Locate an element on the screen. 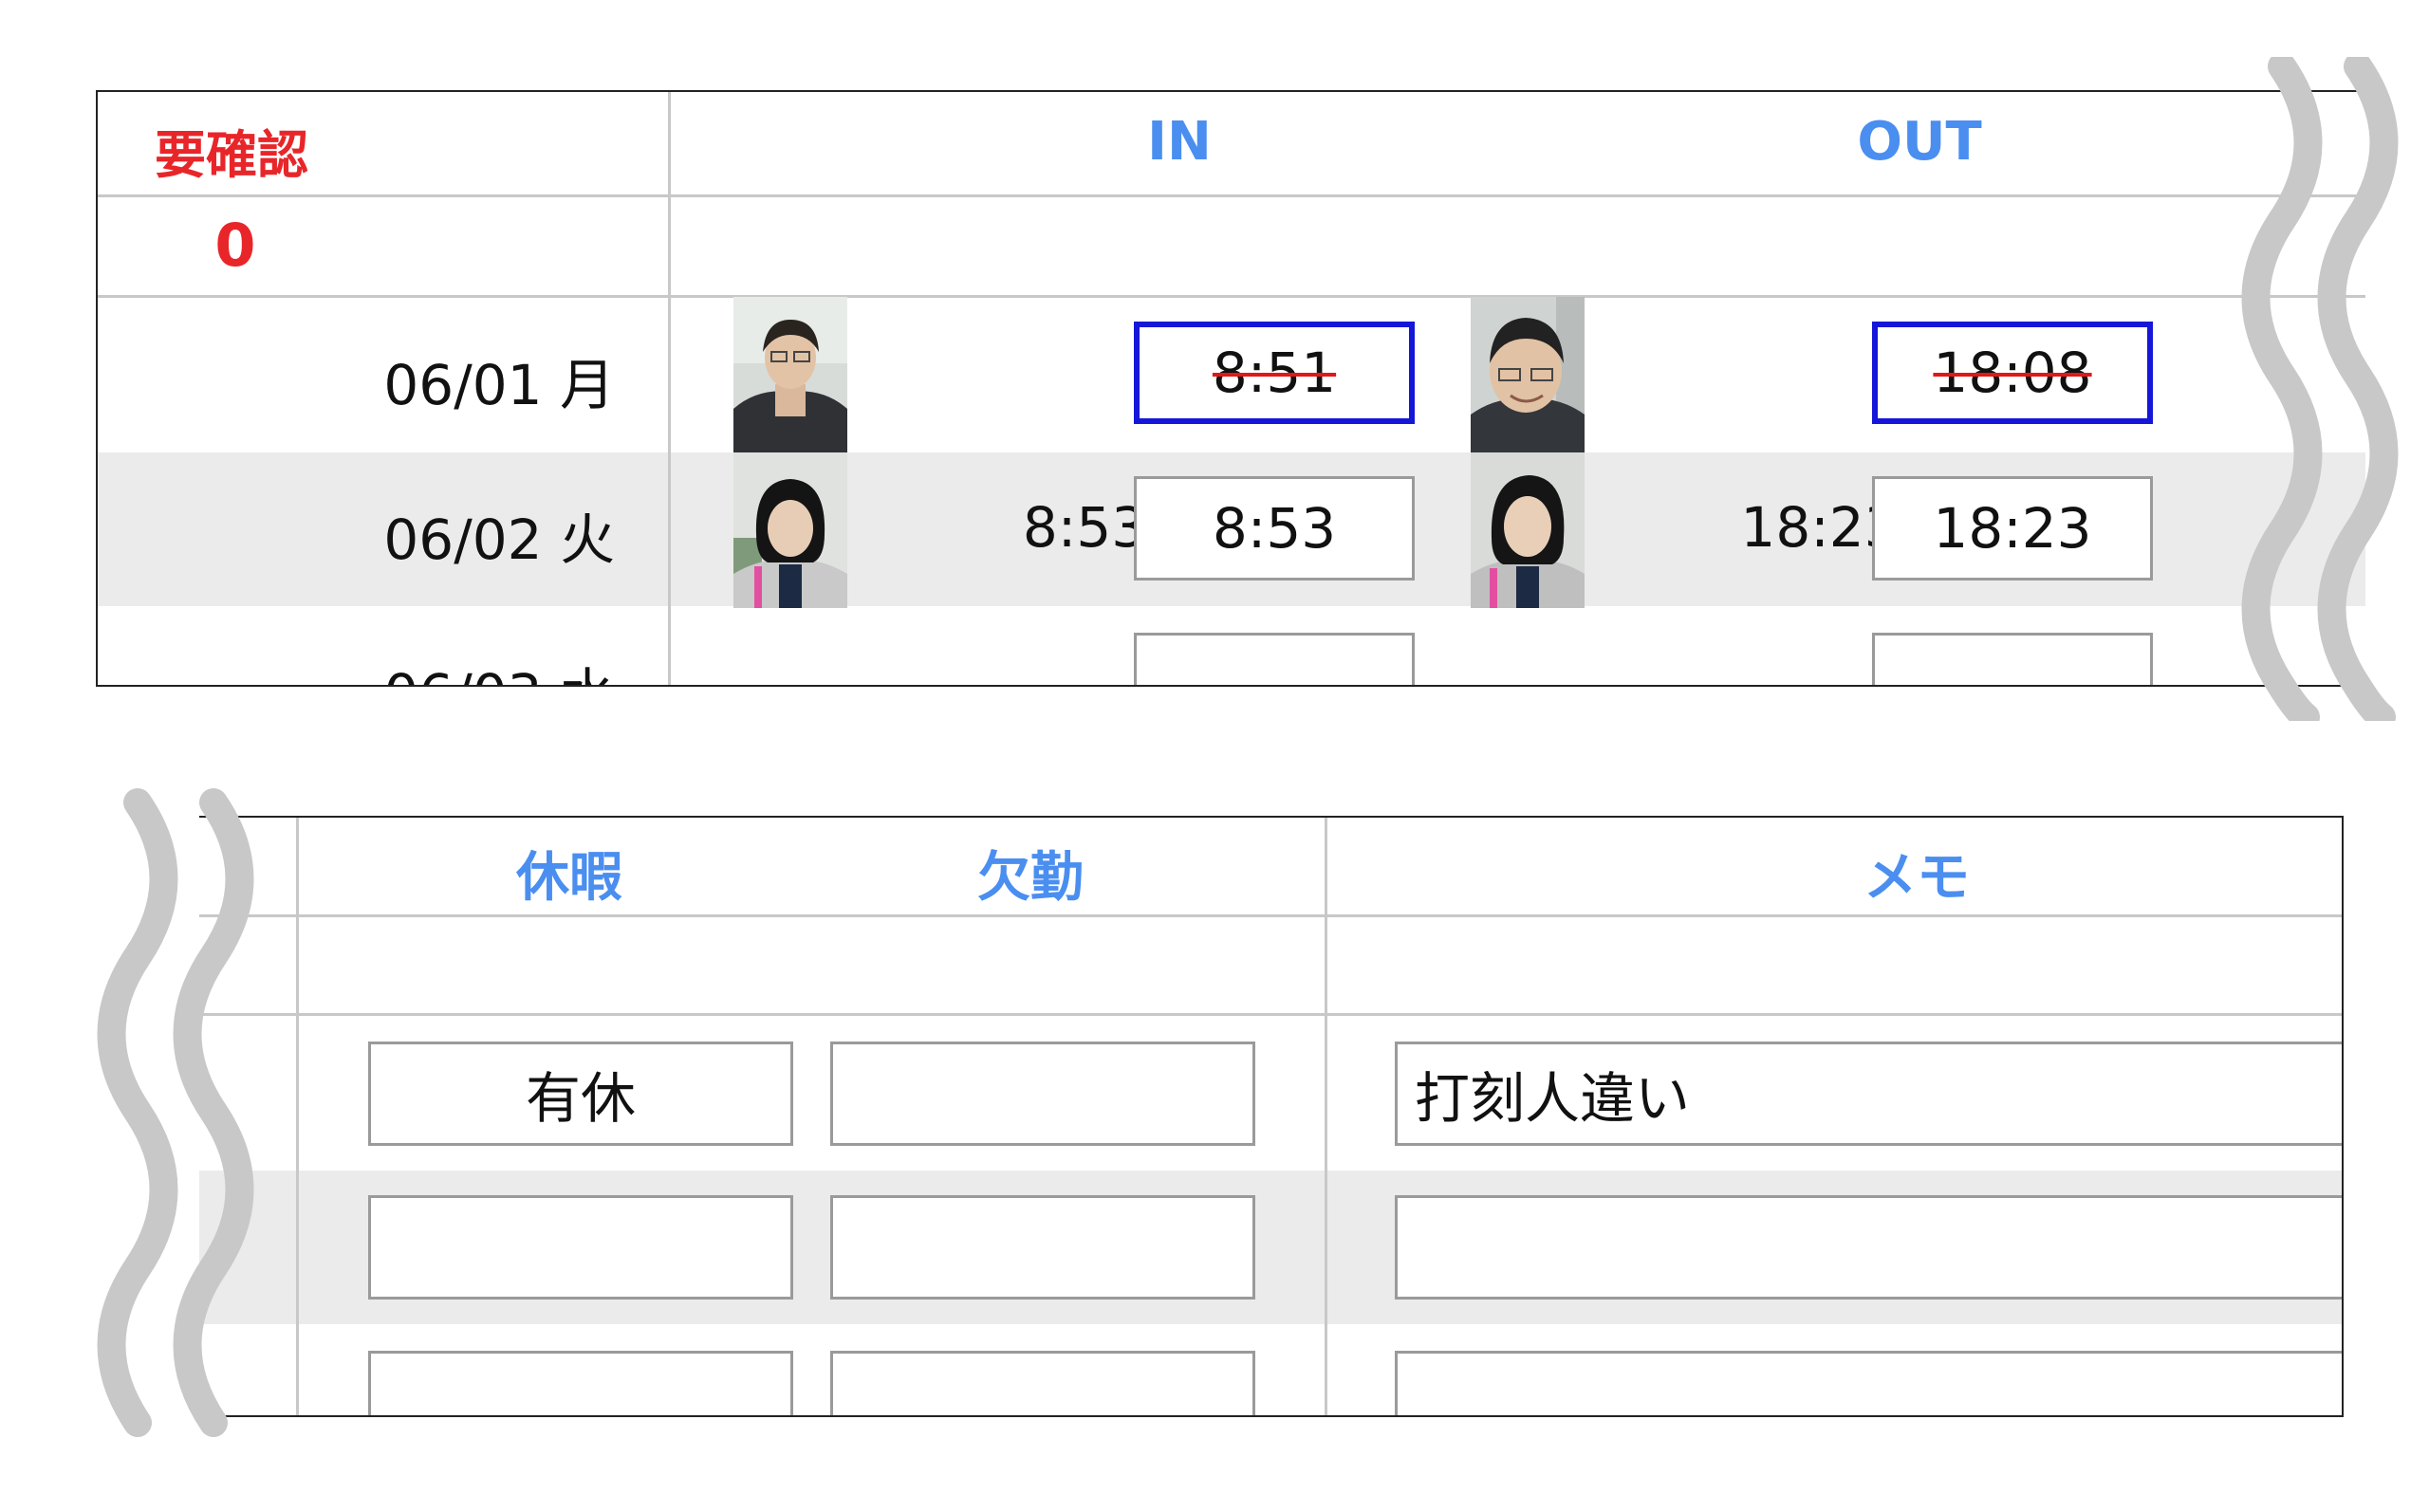  leave-field: 有休 is located at coordinates (580, 1094).